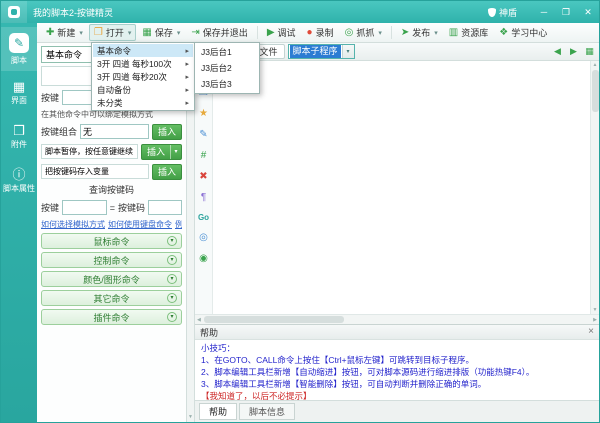 This screenshot has height=423, width=600. What do you see at coordinates (111, 298) in the screenshot?
I see `other-commands-button: 其它命令 ▾` at bounding box center [111, 298].